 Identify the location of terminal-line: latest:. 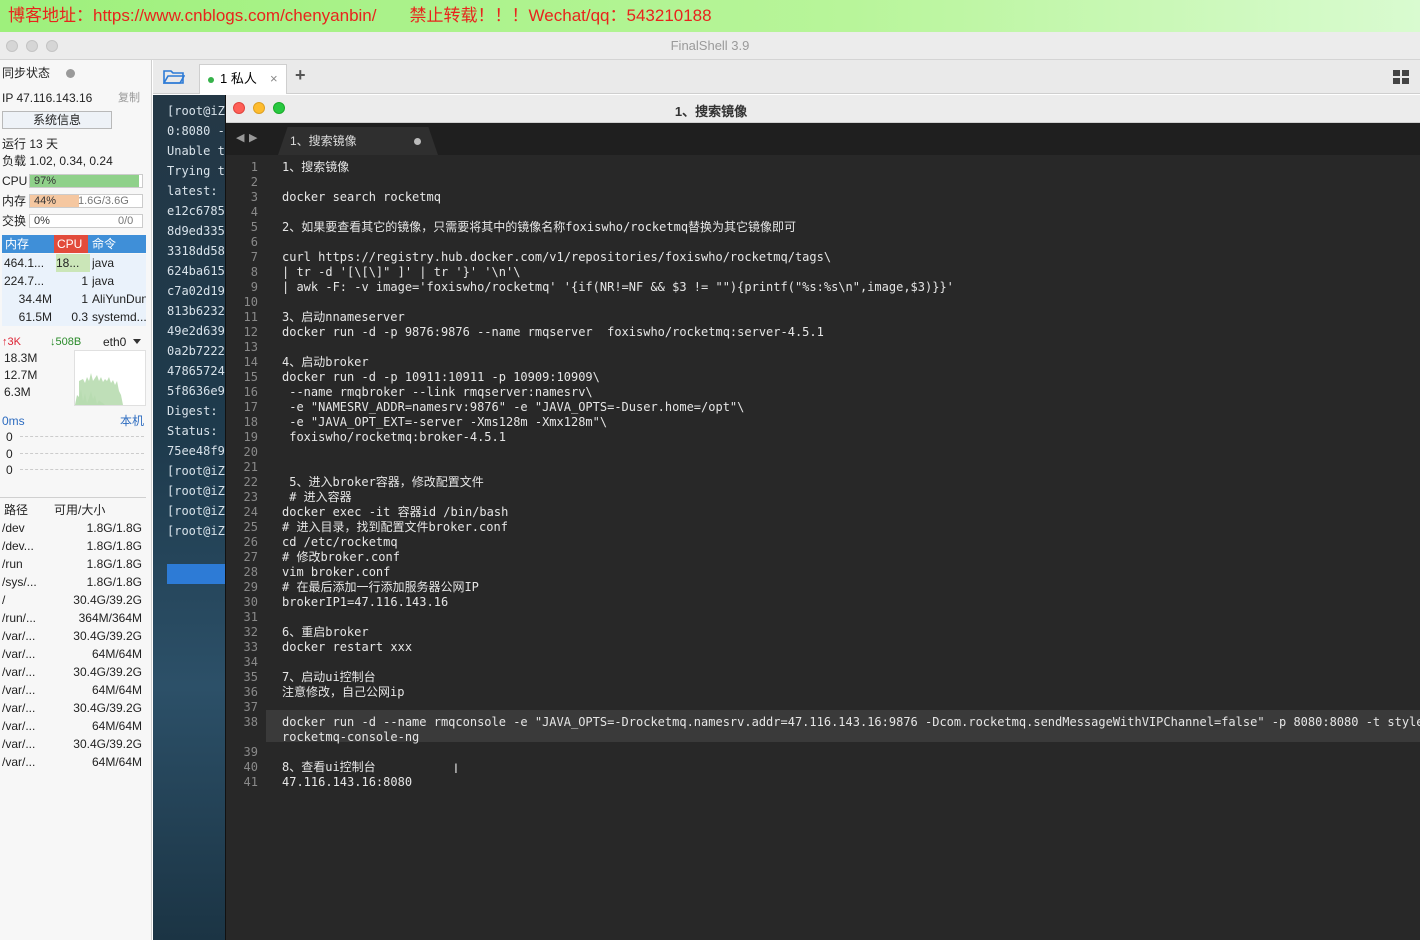
(192, 191).